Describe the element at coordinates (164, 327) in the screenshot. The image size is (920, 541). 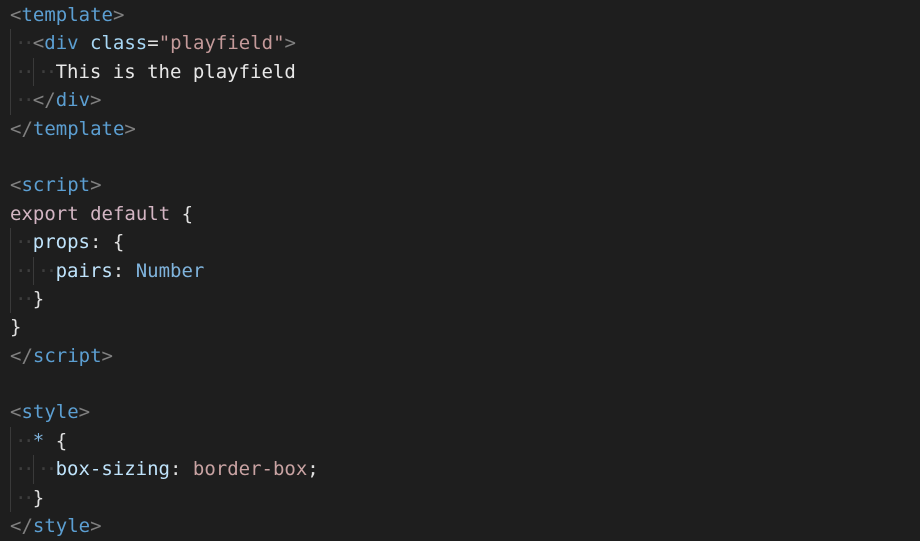
I see `code-line: }` at that location.